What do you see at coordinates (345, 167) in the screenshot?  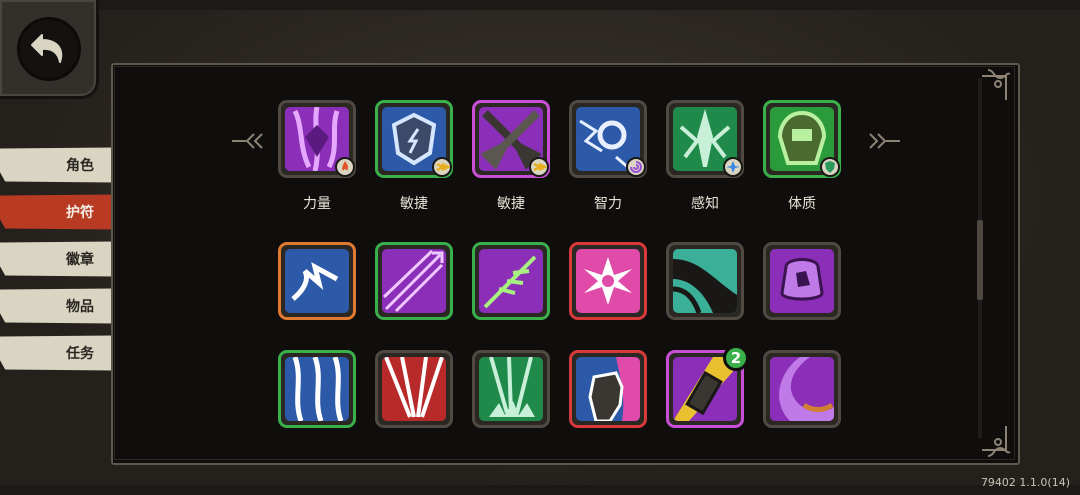 I see `fire-icon` at bounding box center [345, 167].